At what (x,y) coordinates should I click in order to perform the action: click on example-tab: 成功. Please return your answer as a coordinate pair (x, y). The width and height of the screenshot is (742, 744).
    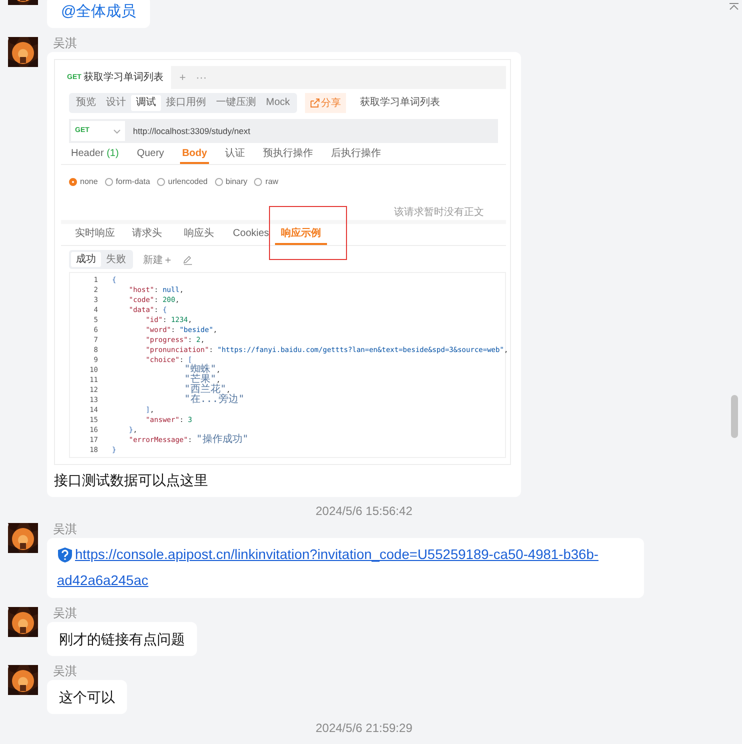
    Looking at the image, I should click on (86, 259).